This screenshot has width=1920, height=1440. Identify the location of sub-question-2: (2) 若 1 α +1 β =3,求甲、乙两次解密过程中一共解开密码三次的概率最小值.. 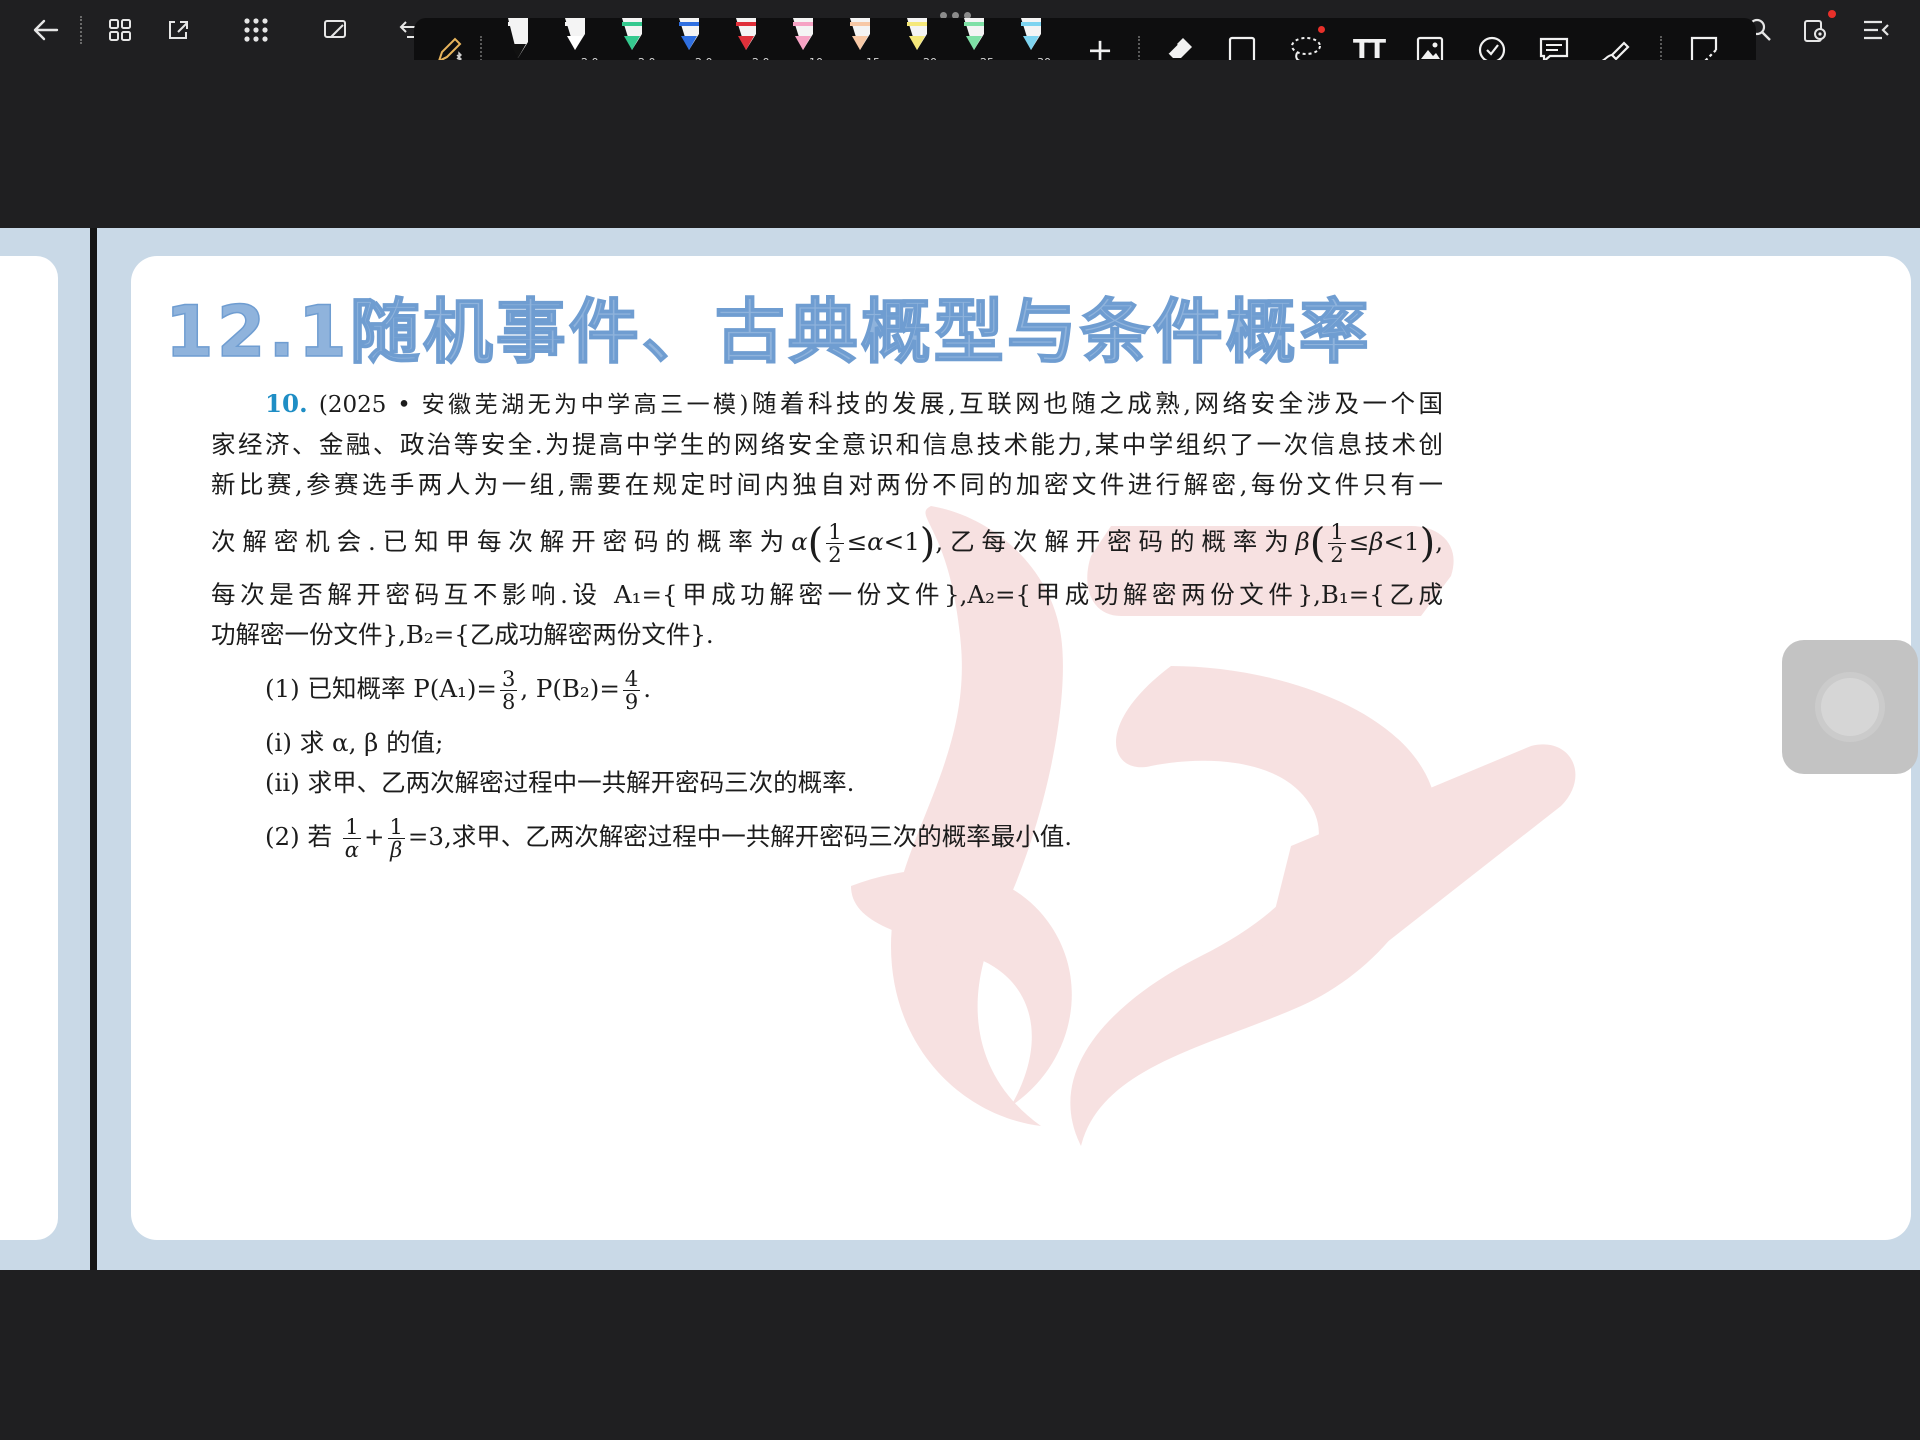
(827, 837).